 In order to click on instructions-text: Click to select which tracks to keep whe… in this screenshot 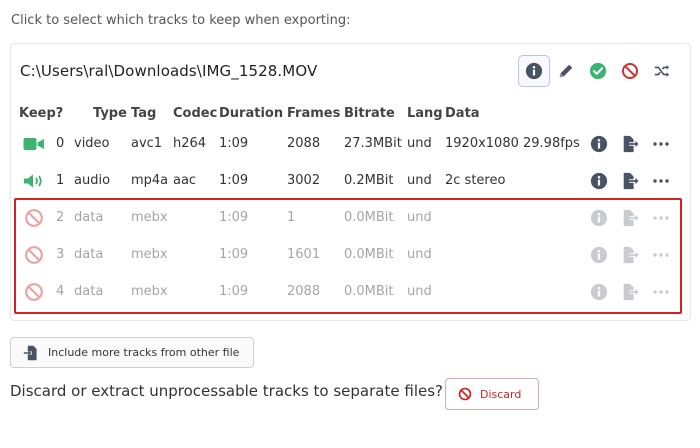, I will do `click(181, 20)`.